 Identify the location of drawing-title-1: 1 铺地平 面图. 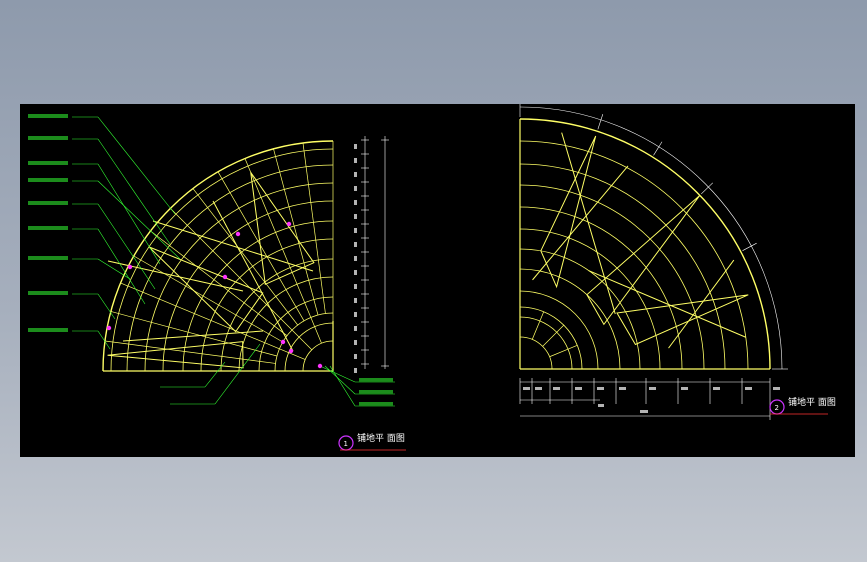
(372, 441).